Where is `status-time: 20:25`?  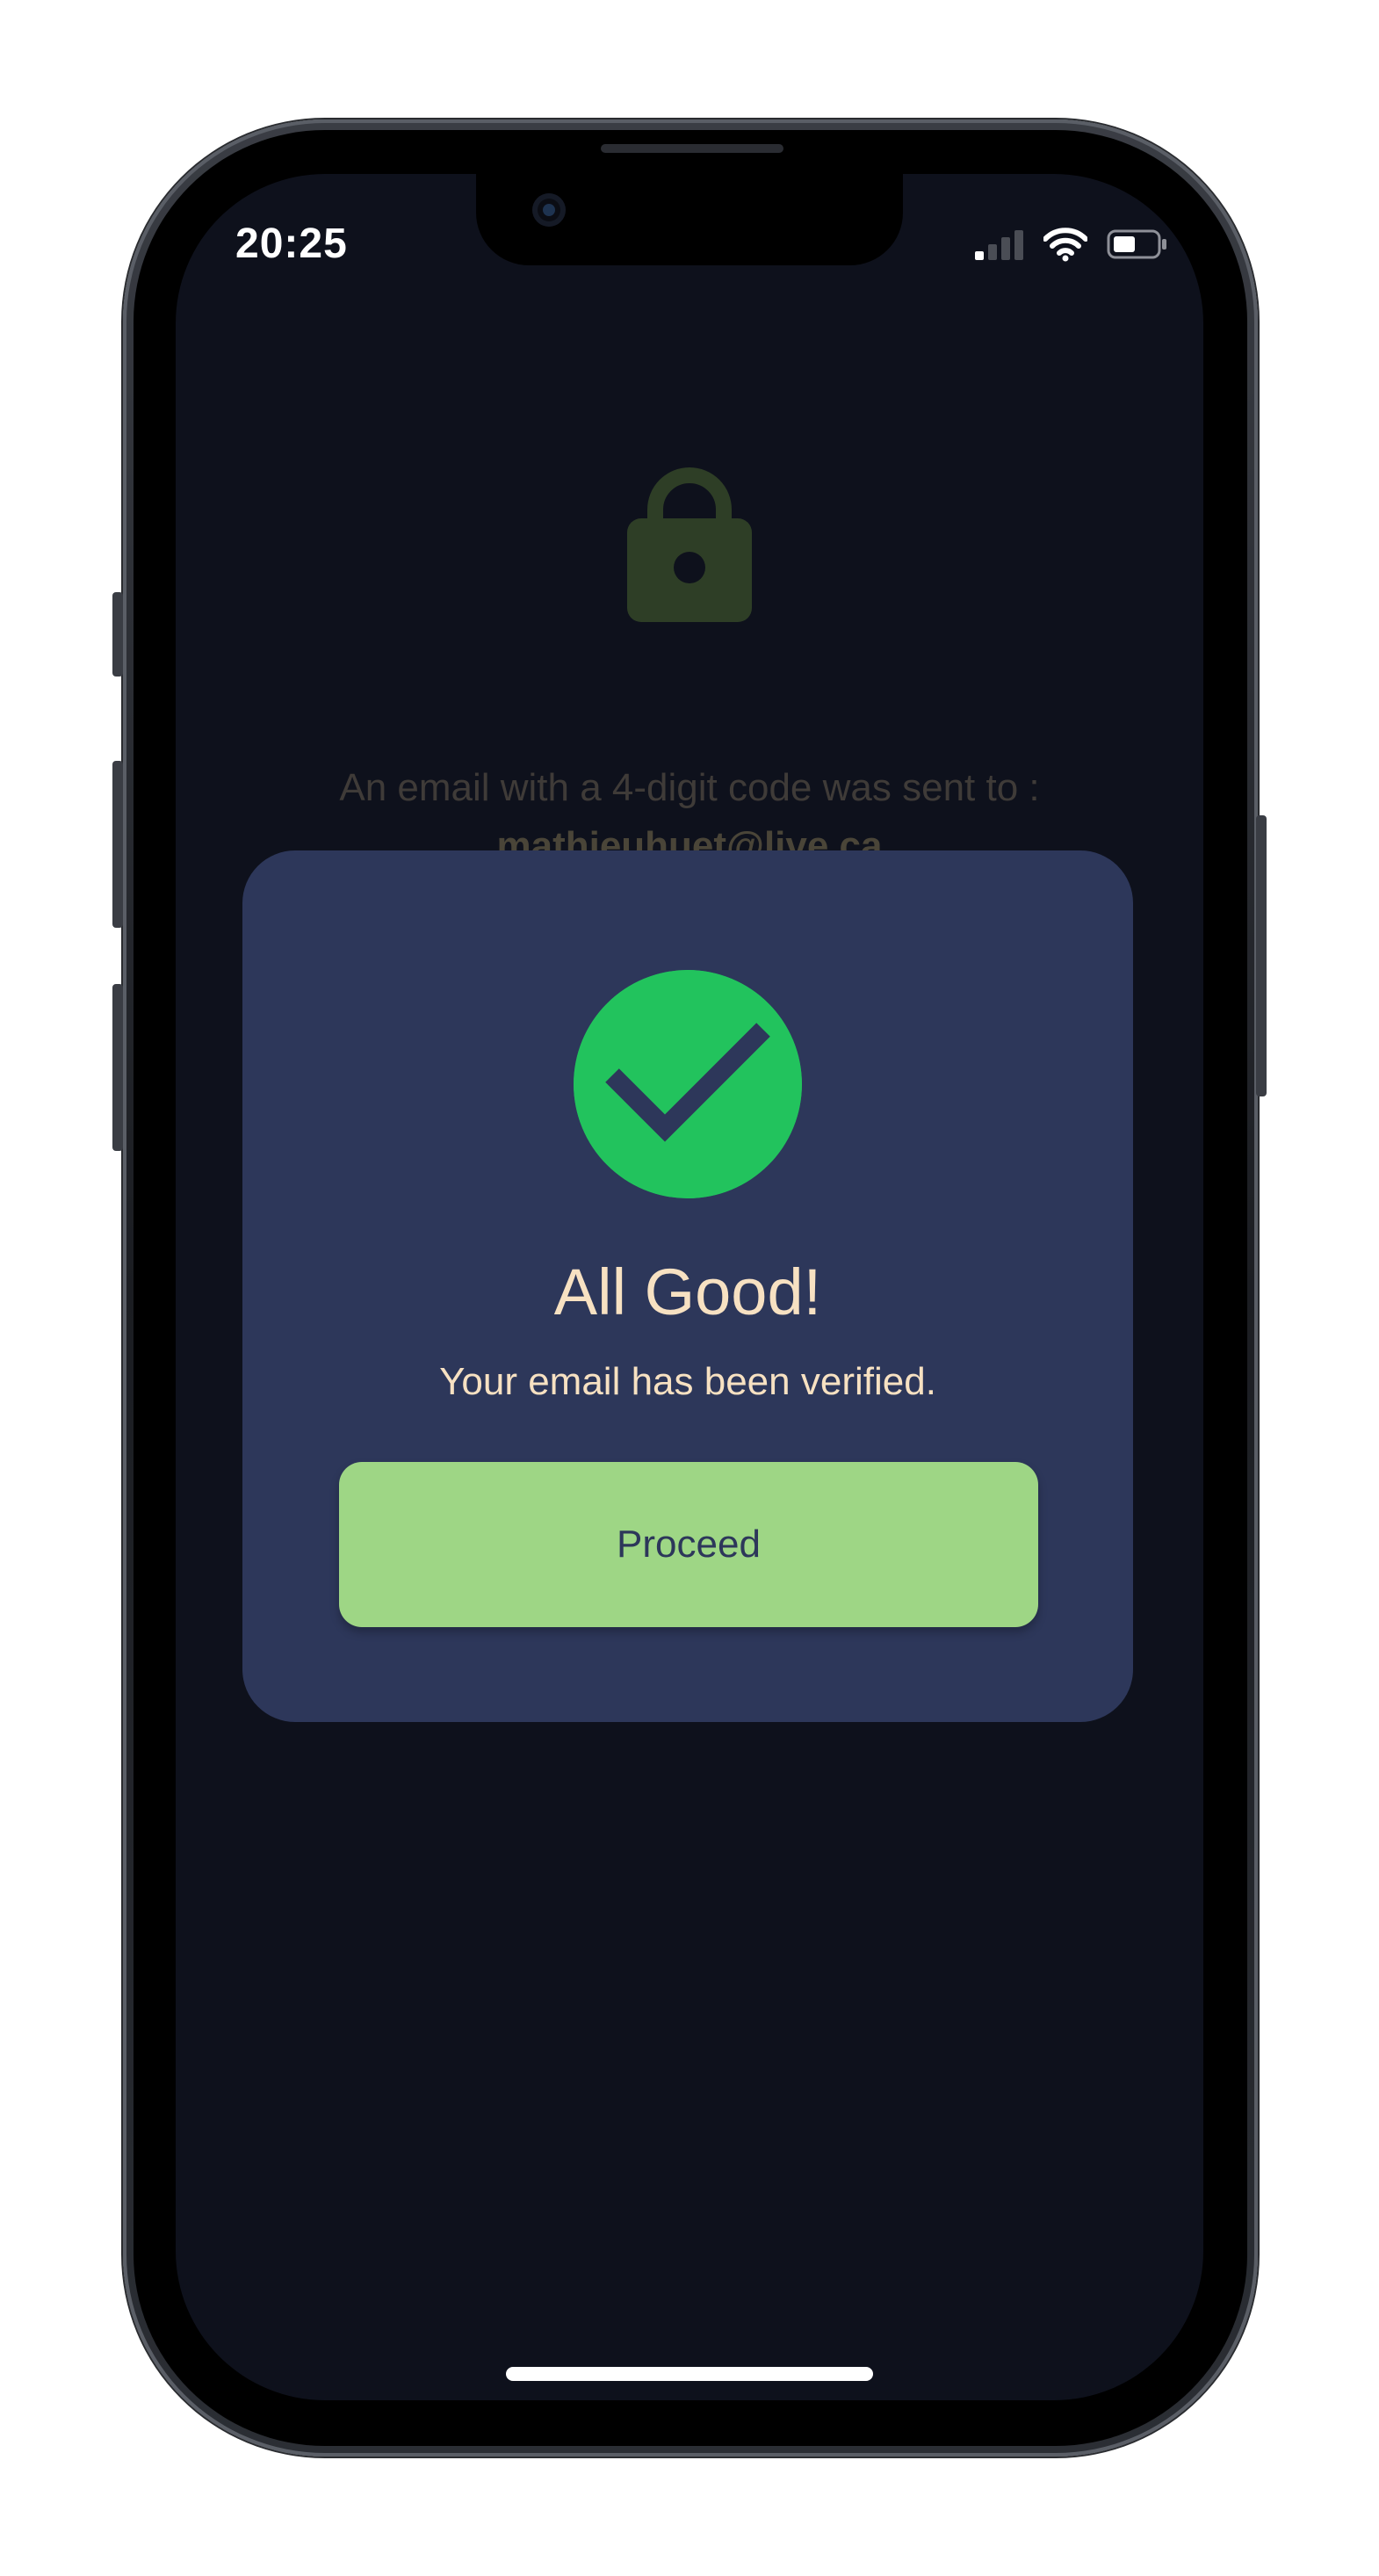 status-time: 20:25 is located at coordinates (291, 244).